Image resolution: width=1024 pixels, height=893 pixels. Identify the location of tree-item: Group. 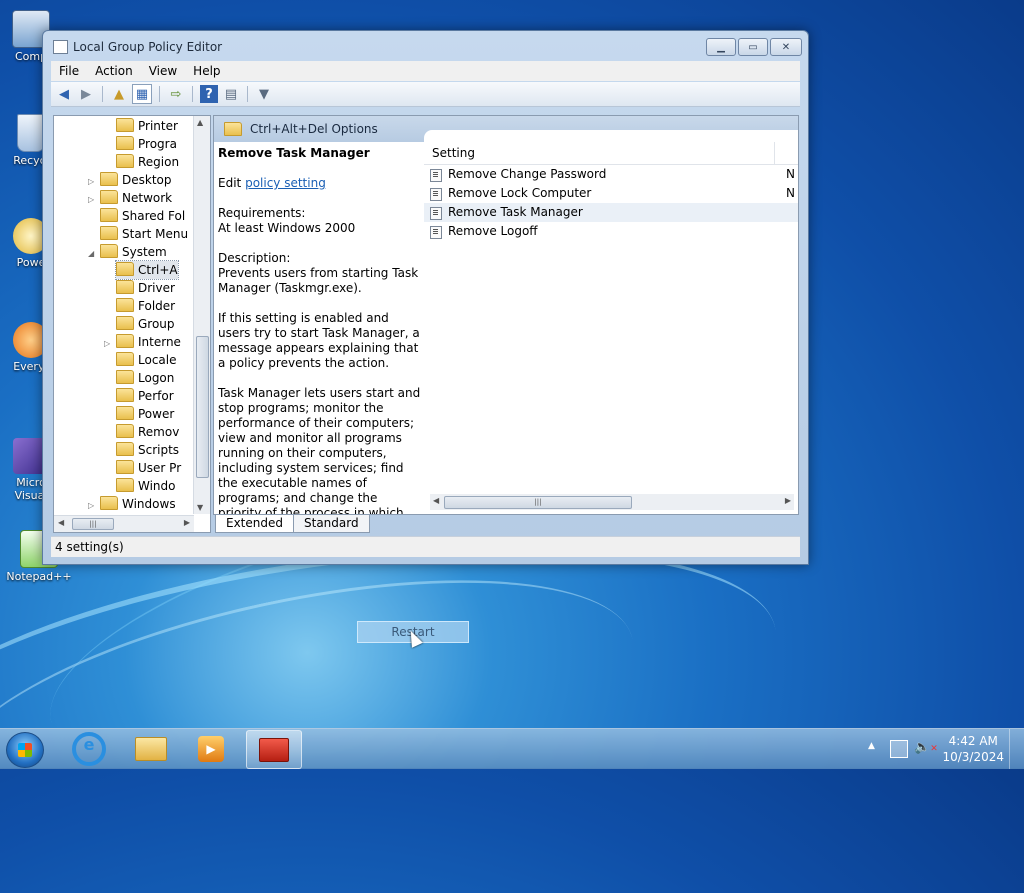
(145, 324).